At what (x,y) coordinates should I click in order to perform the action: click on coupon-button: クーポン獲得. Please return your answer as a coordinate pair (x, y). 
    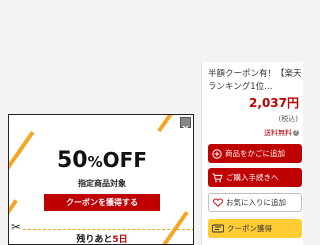
    Looking at the image, I should click on (255, 228).